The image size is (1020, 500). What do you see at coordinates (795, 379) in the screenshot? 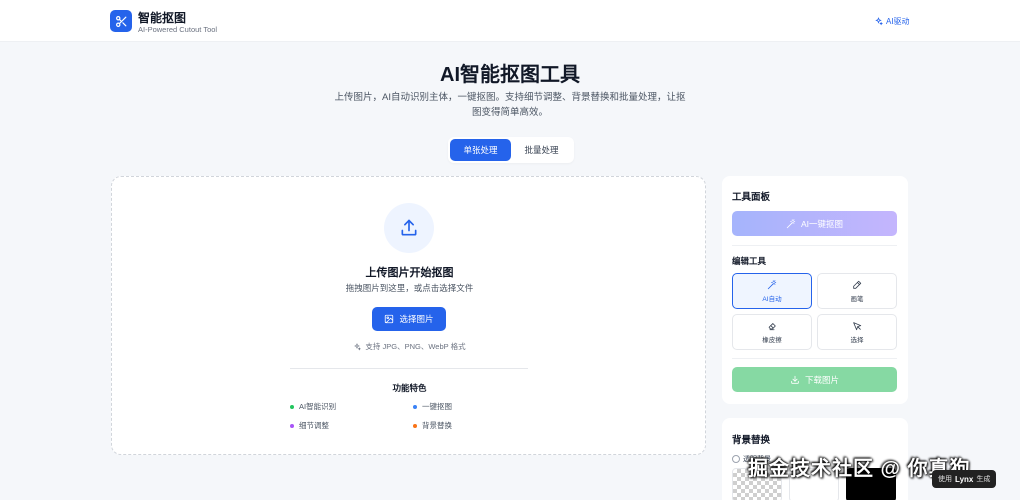
I see `download-icon` at bounding box center [795, 379].